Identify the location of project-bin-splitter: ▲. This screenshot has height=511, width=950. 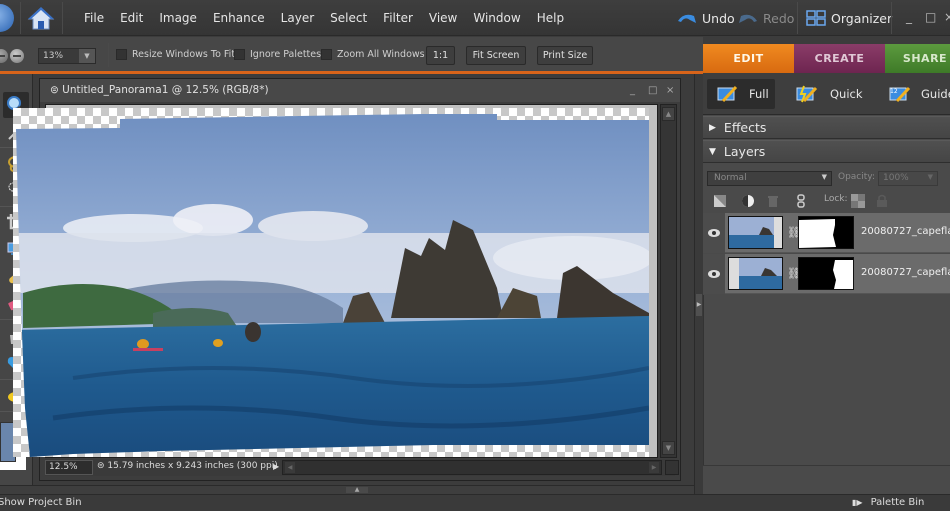
(351, 489).